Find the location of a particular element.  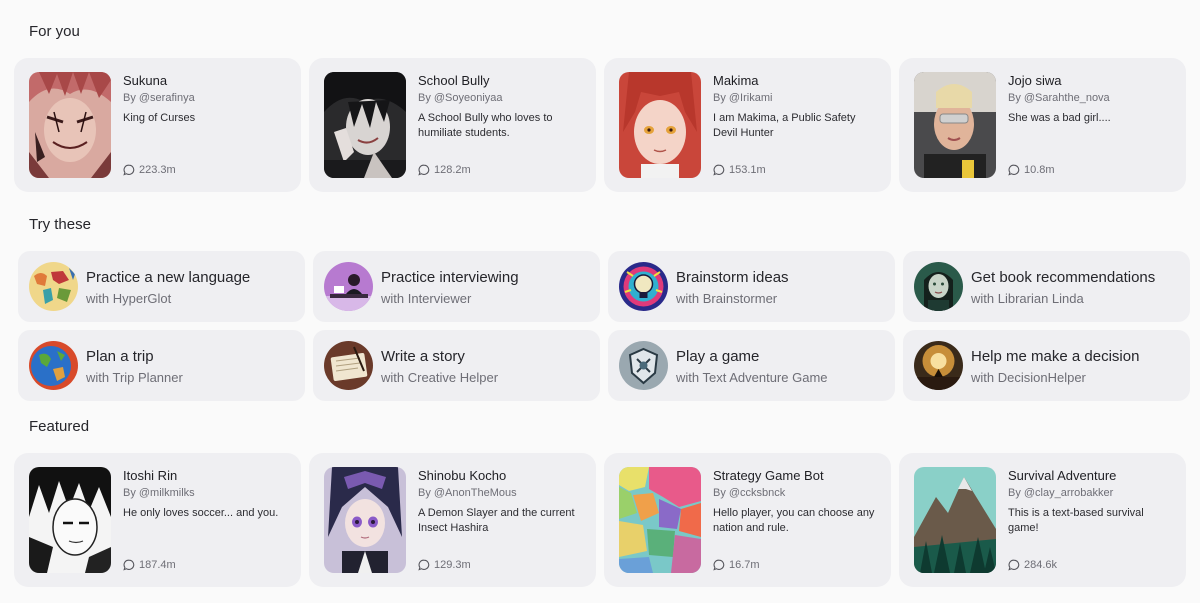

try-card-subtitle: with Text Adventure Game is located at coordinates (752, 377).